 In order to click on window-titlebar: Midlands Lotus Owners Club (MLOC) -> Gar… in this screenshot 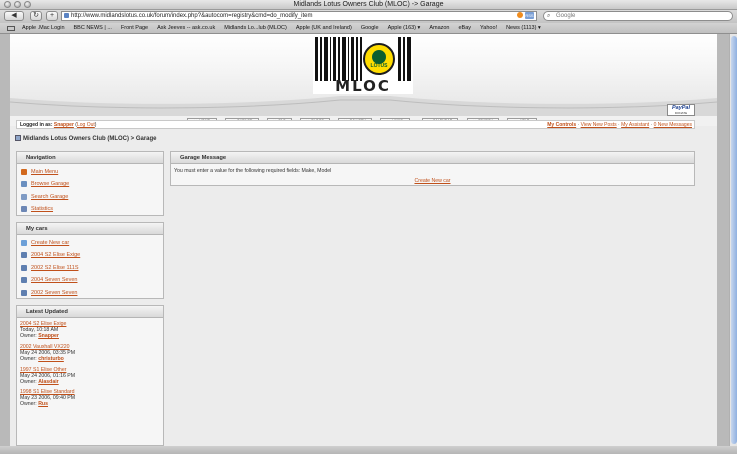, I will do `click(368, 5)`.